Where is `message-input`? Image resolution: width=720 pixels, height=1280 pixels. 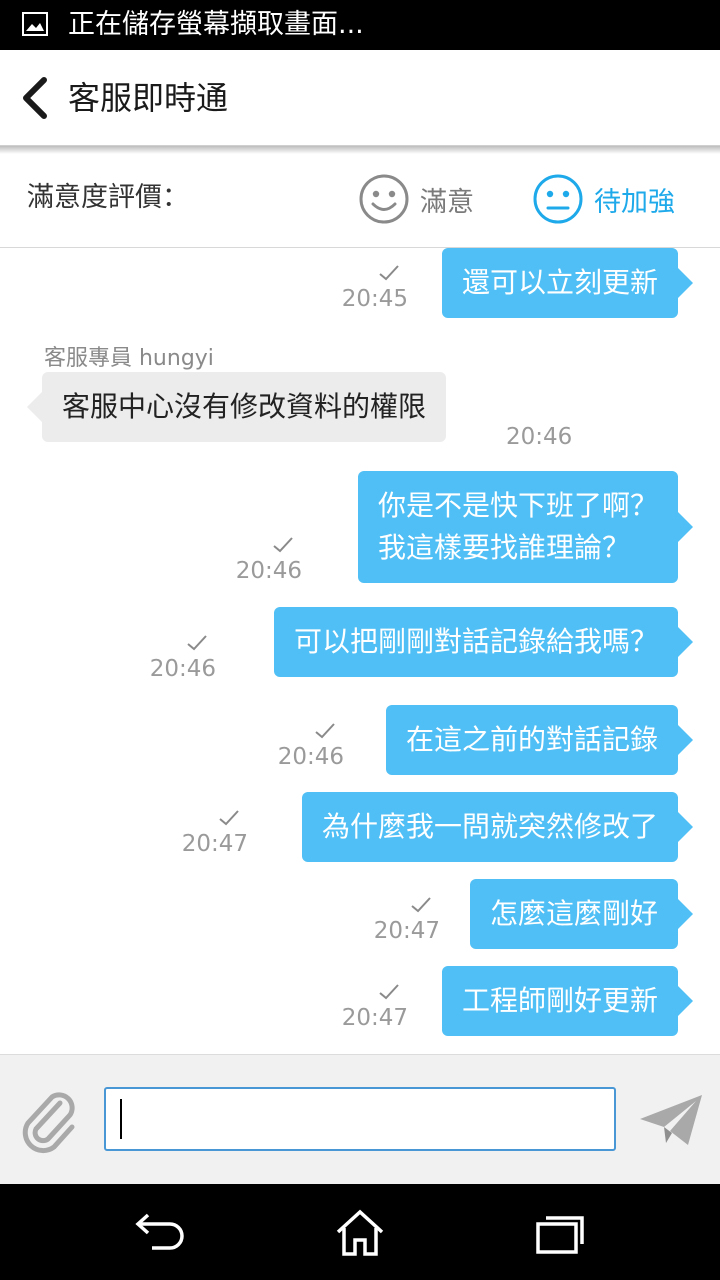 message-input is located at coordinates (360, 1119).